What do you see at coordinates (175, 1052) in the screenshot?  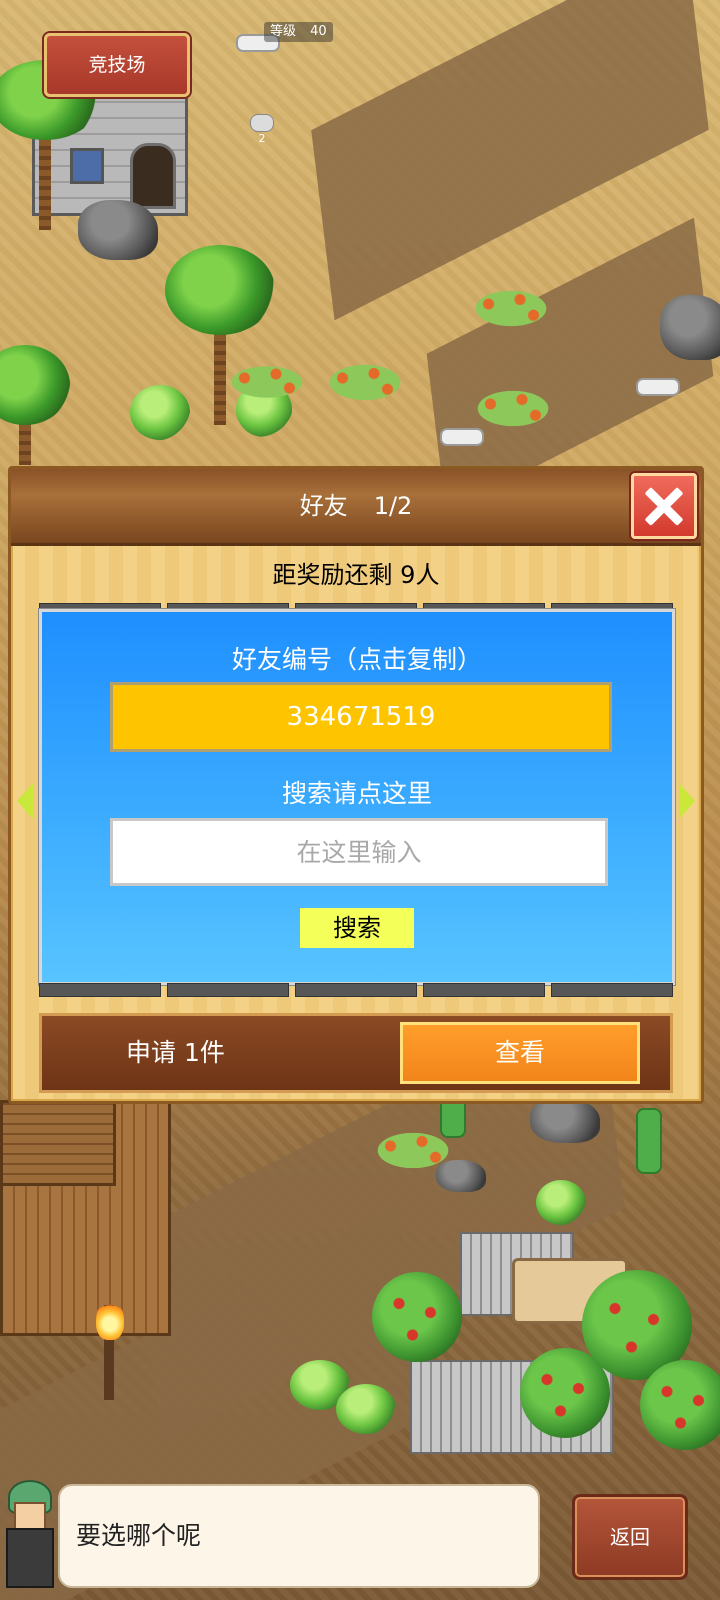 I see `application-count: 申请 1件` at bounding box center [175, 1052].